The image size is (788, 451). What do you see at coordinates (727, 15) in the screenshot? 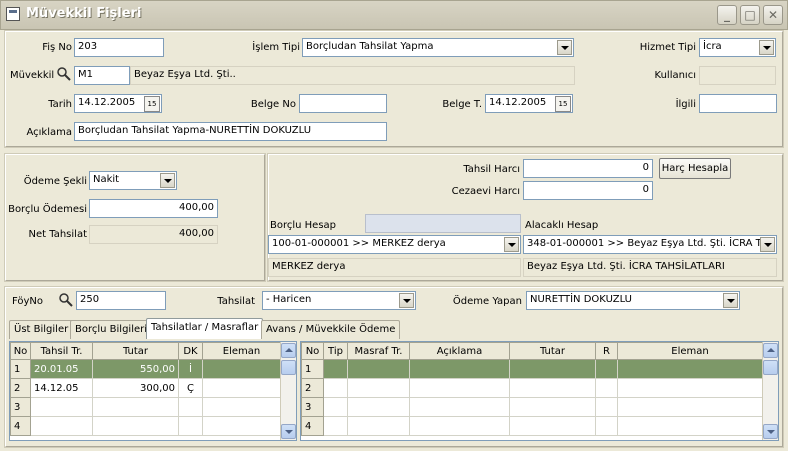
I see `minimize-button: _` at bounding box center [727, 15].